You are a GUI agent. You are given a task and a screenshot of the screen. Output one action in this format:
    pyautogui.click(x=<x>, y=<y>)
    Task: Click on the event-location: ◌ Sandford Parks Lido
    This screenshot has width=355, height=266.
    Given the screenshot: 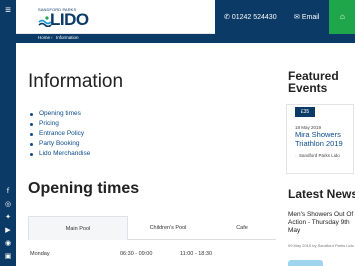 What is the action you would take?
    pyautogui.click(x=323, y=156)
    